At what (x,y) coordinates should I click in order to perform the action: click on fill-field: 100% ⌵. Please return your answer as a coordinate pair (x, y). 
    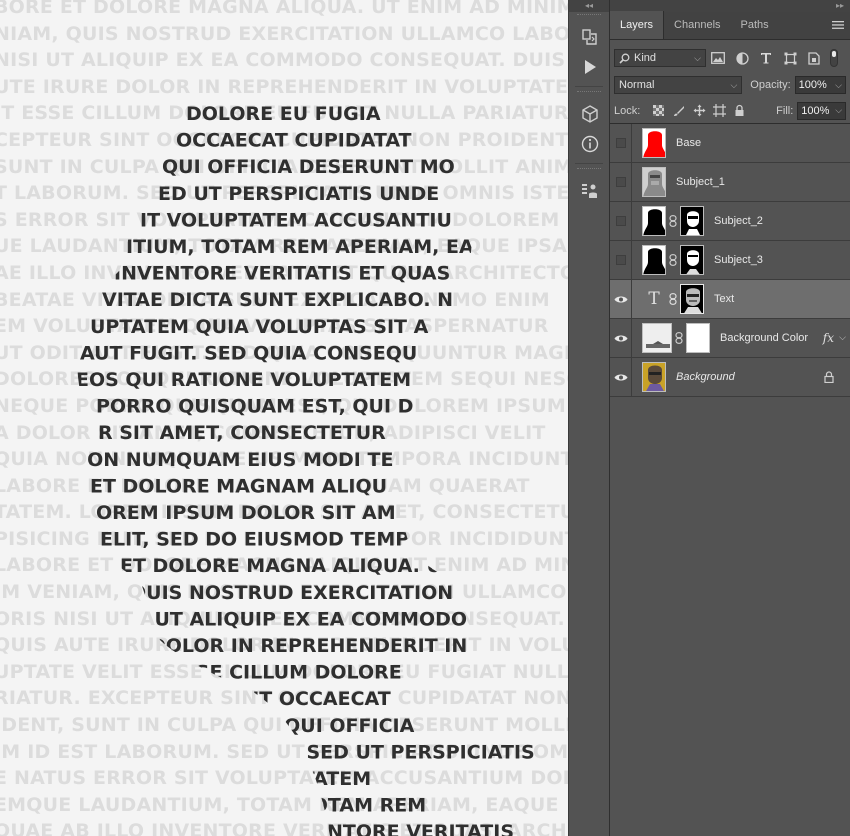
    Looking at the image, I should click on (822, 110).